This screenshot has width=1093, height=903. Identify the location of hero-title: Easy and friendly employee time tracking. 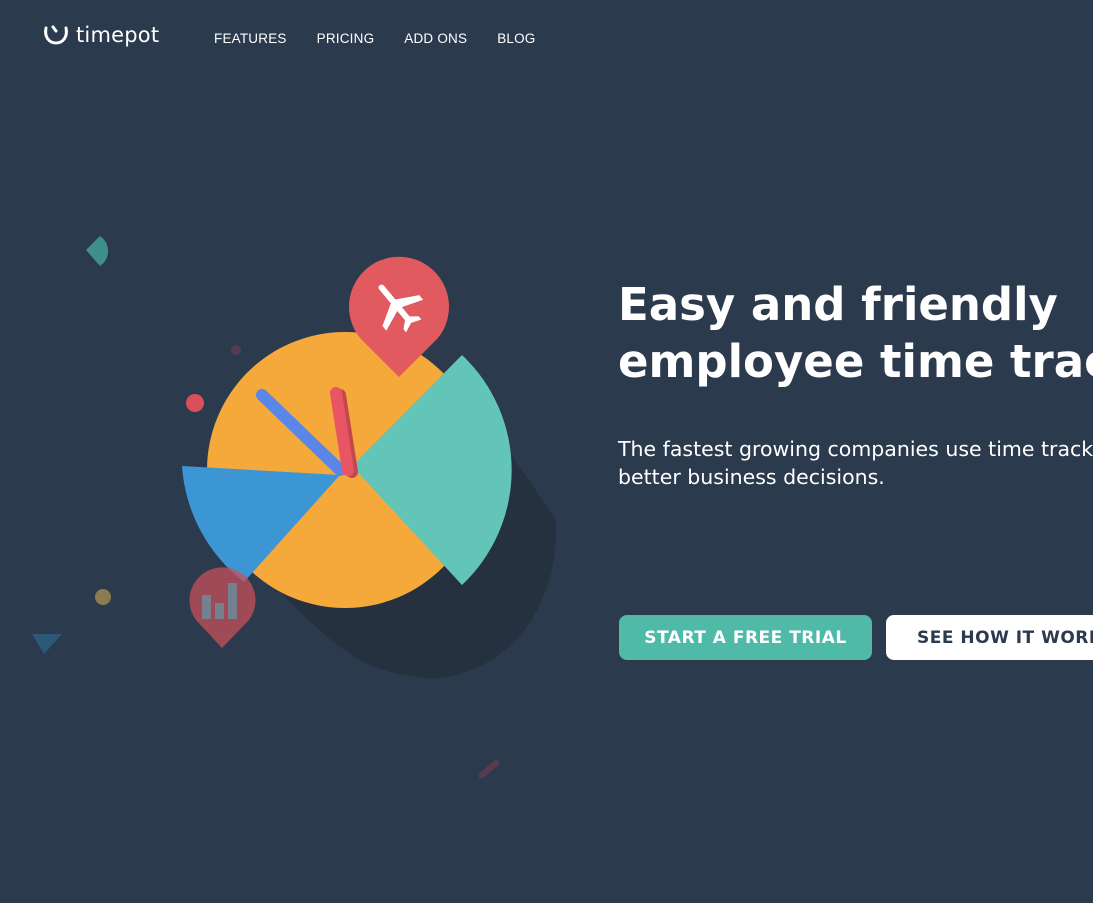
(855, 333).